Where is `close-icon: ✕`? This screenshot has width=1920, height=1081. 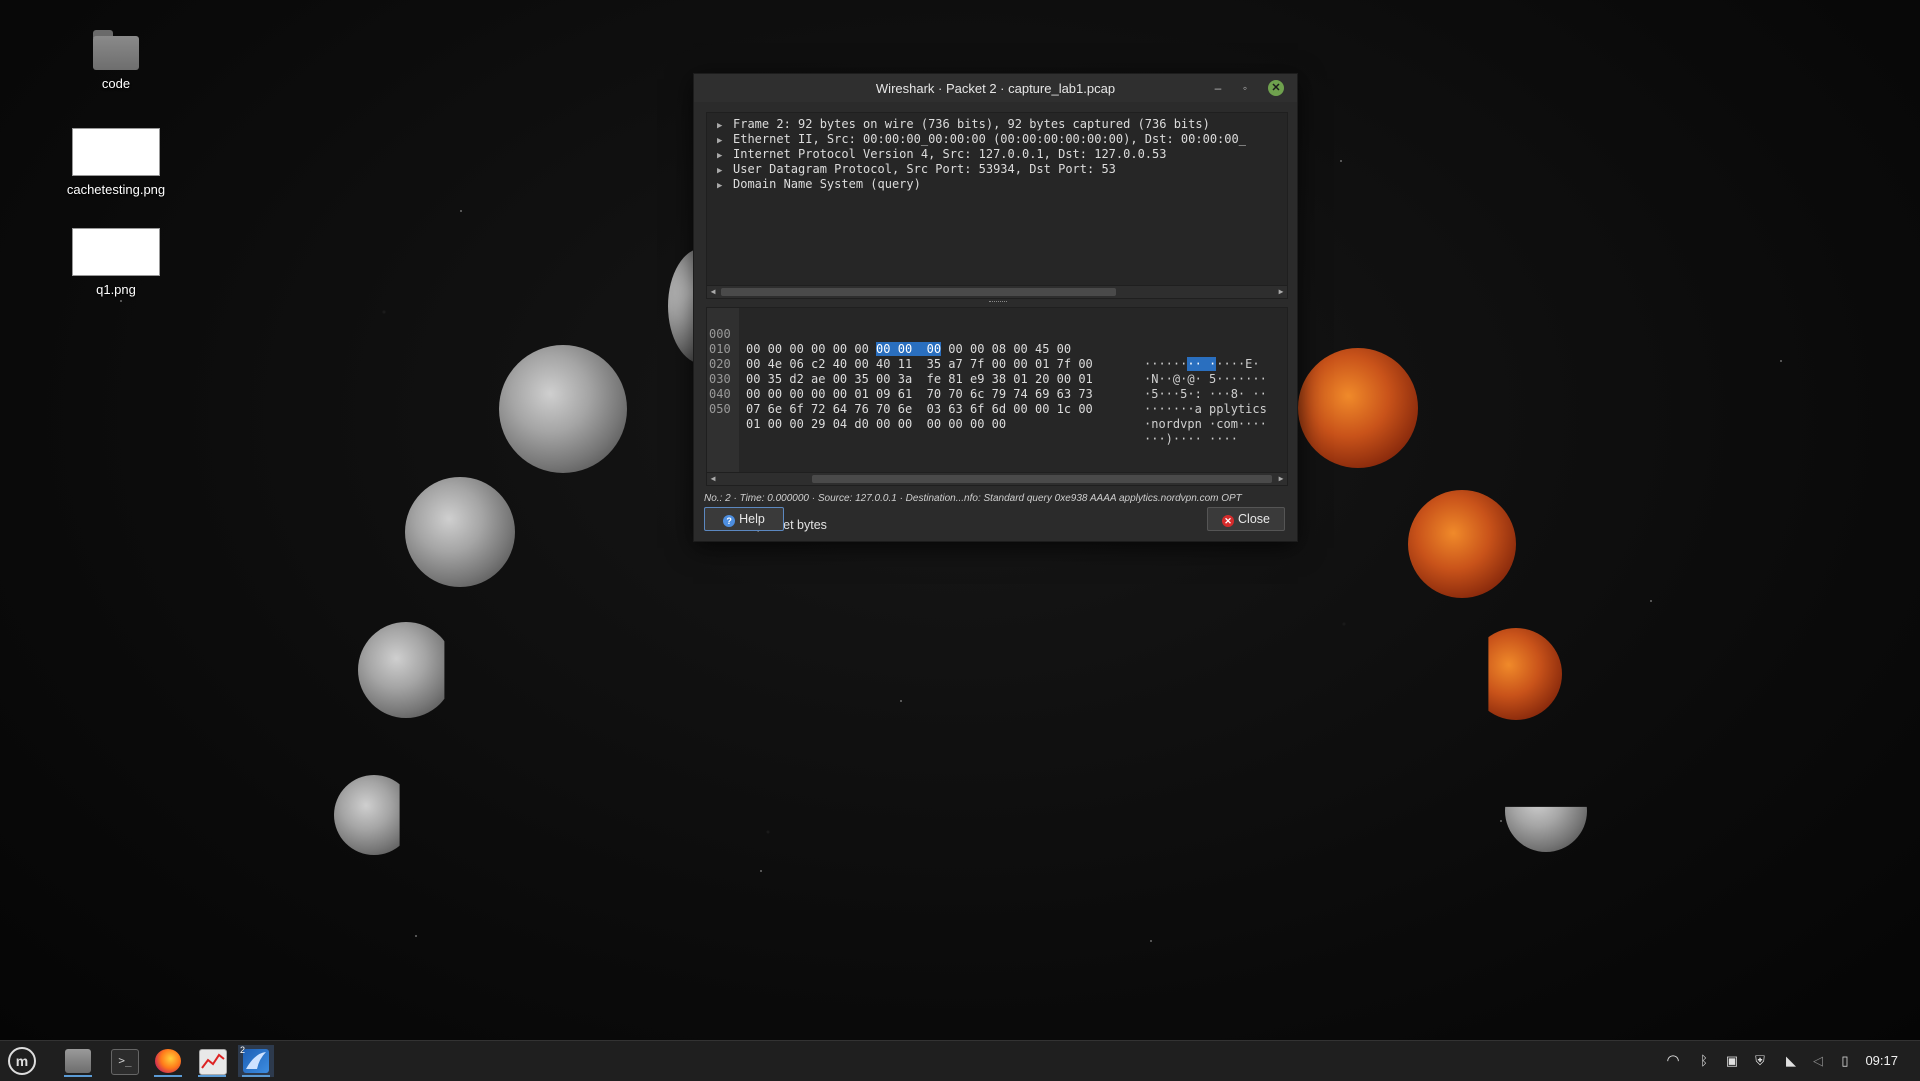 close-icon: ✕ is located at coordinates (1228, 521).